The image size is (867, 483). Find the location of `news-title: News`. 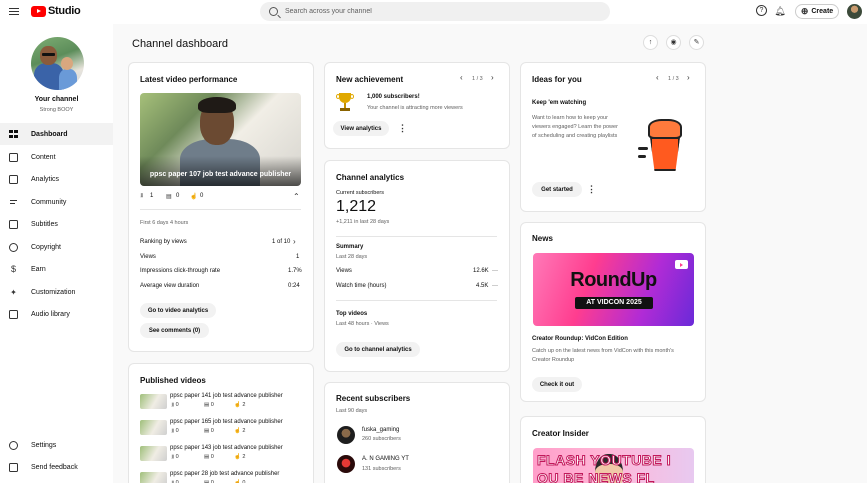

news-title: News is located at coordinates (542, 238).